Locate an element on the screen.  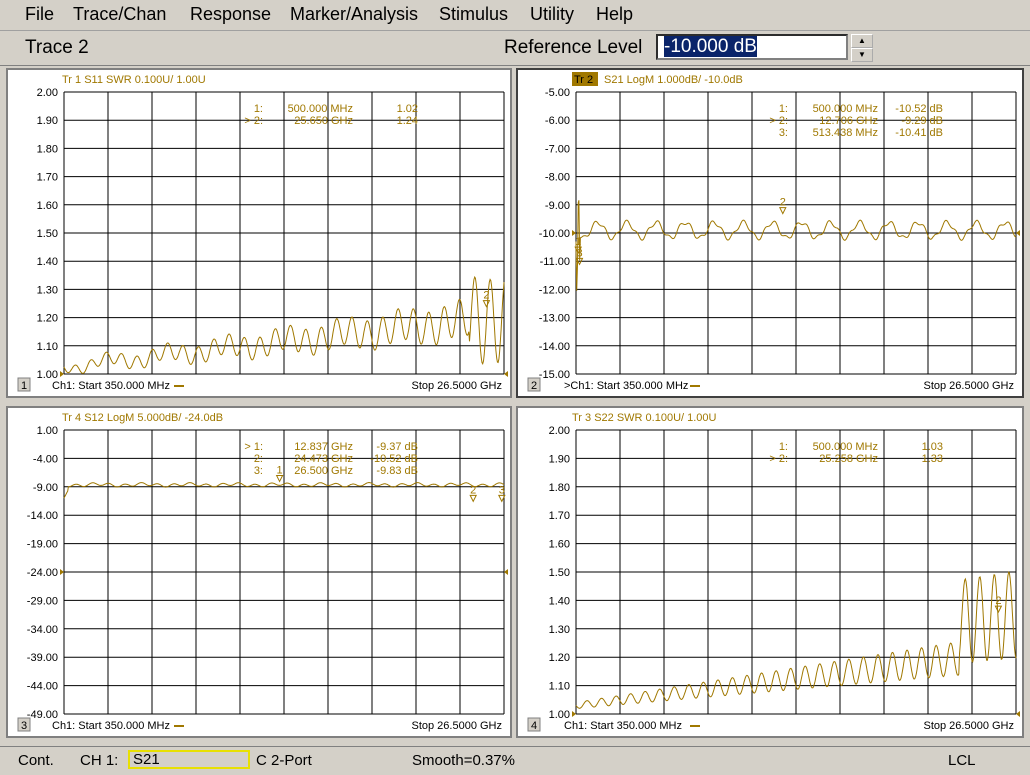
menu-help: Help is located at coordinates (614, 14).